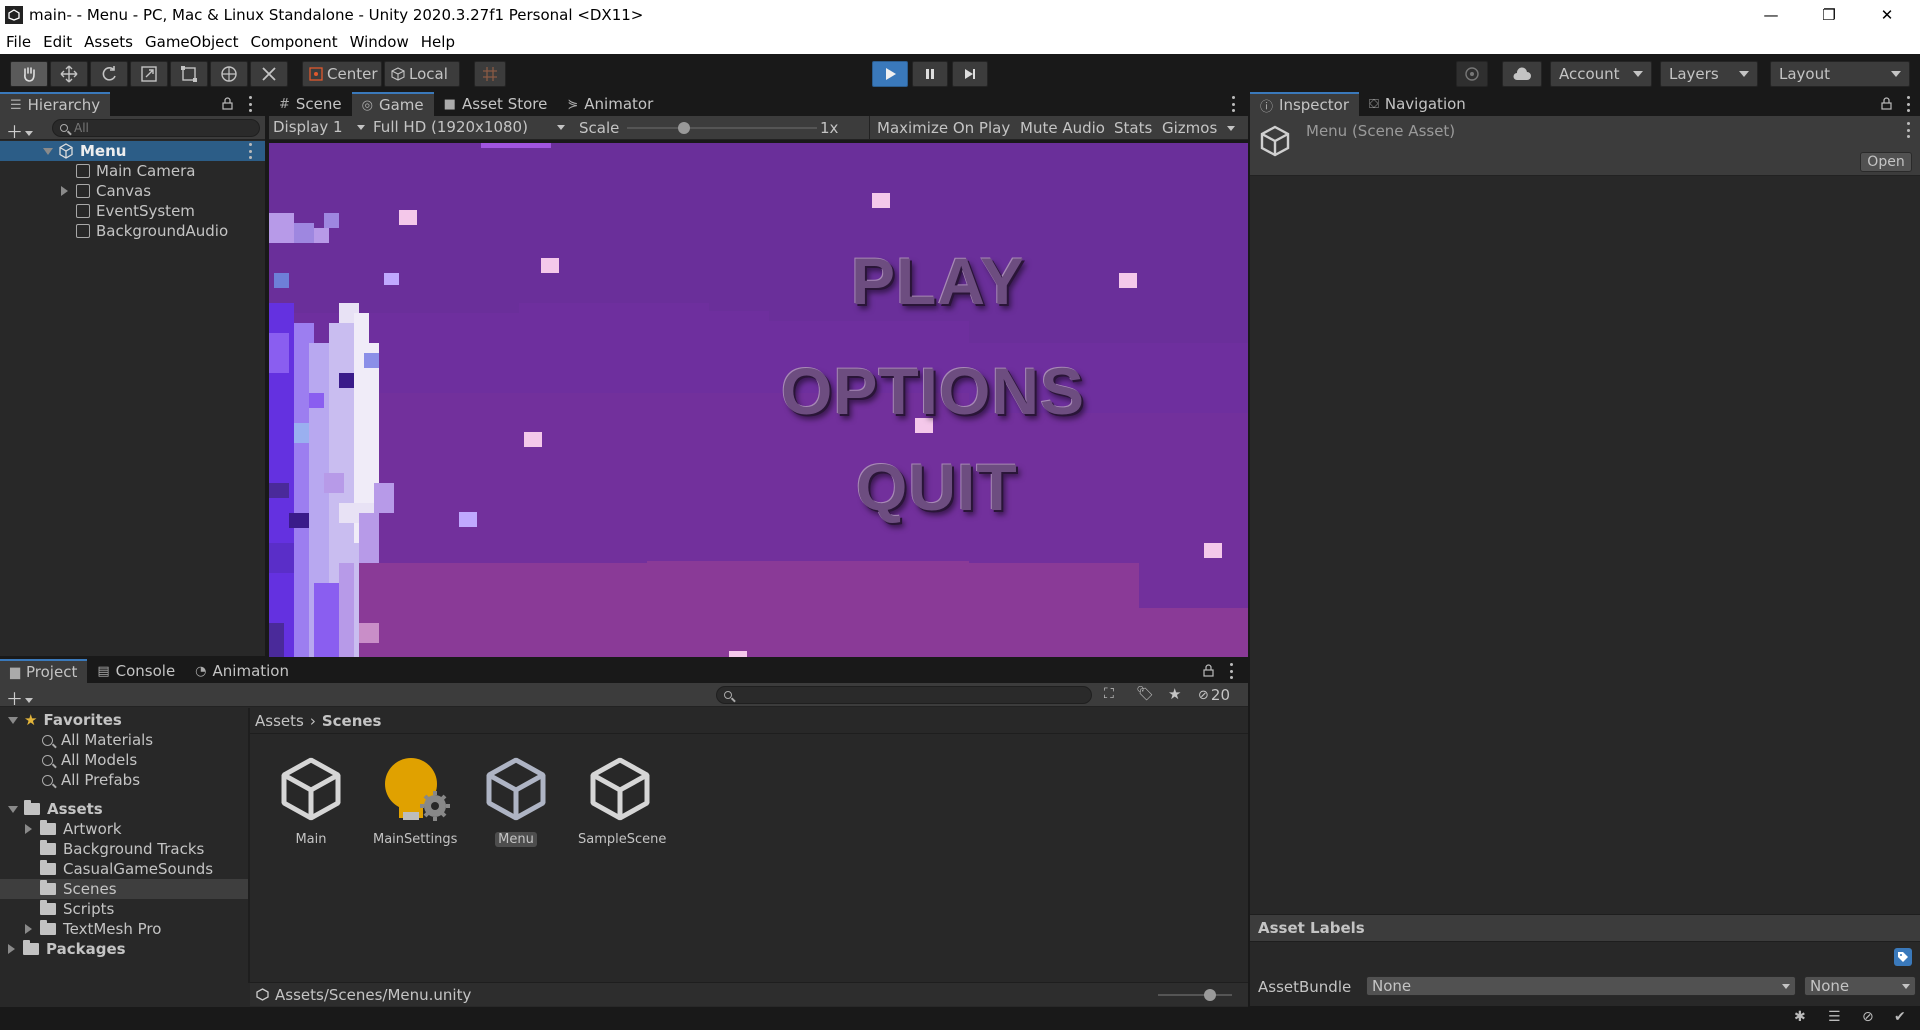 This screenshot has height=1030, width=1920. What do you see at coordinates (392, 104) in the screenshot?
I see `tab-game: ◎ Game` at bounding box center [392, 104].